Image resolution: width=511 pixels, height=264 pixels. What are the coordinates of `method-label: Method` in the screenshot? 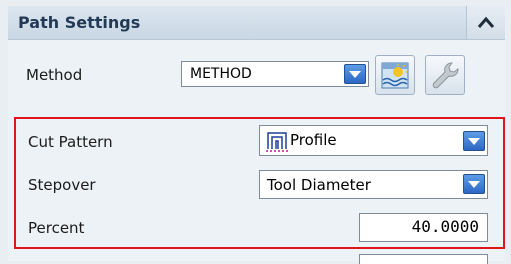 It's located at (54, 75).